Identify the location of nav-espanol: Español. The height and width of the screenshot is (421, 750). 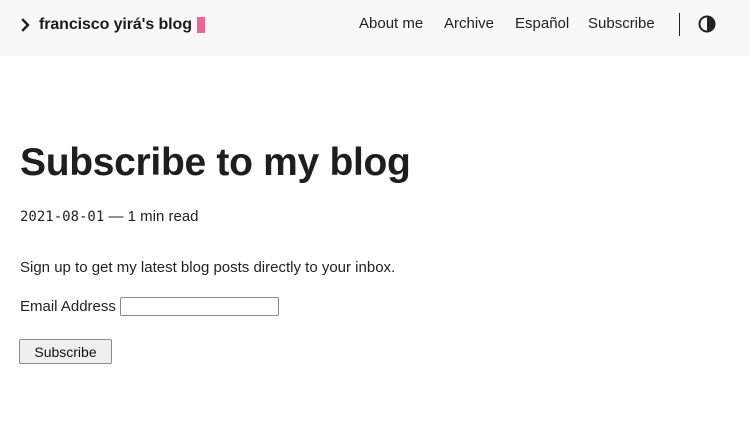
(542, 23).